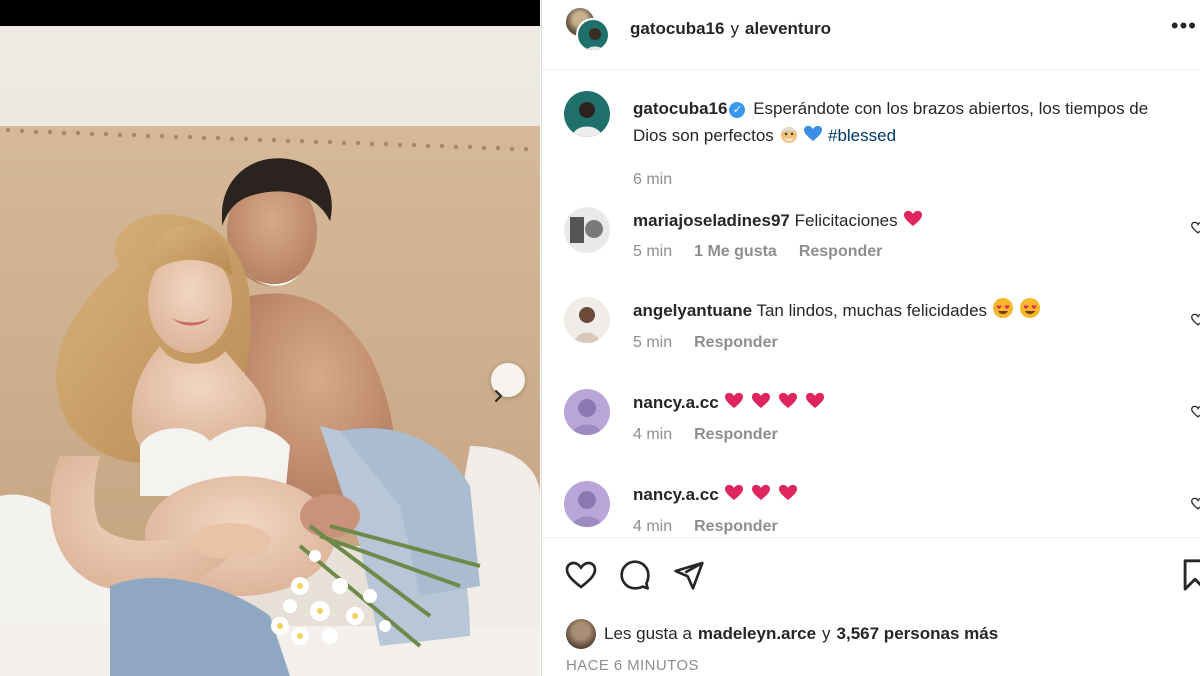  I want to click on comment-likes-link: 1 Me gusta, so click(735, 252).